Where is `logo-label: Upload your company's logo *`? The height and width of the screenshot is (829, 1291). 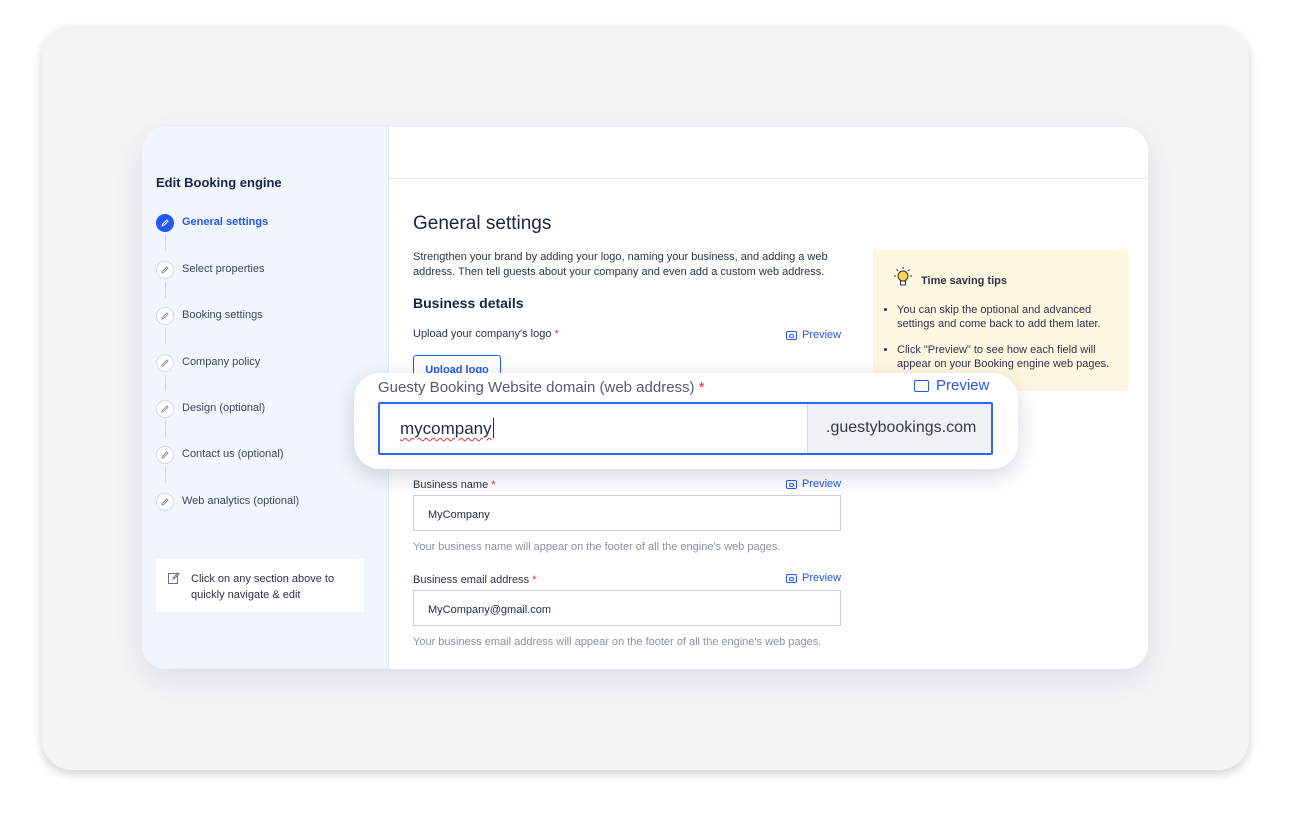 logo-label: Upload your company's logo * is located at coordinates (486, 334).